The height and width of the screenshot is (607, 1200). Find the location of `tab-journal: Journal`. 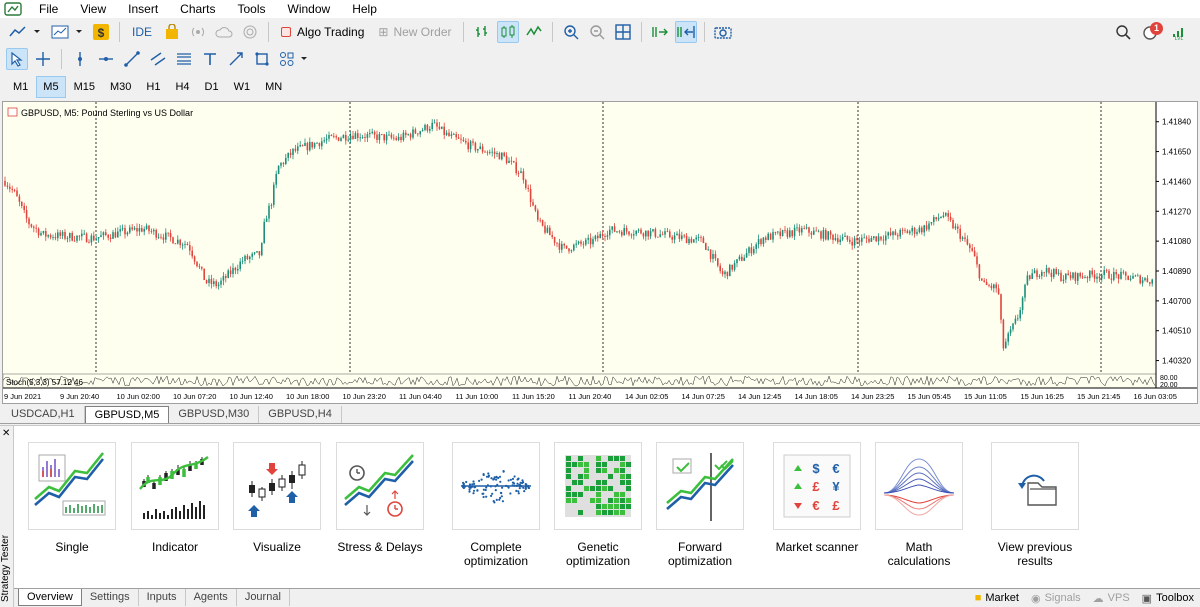

tab-journal: Journal is located at coordinates (263, 597).